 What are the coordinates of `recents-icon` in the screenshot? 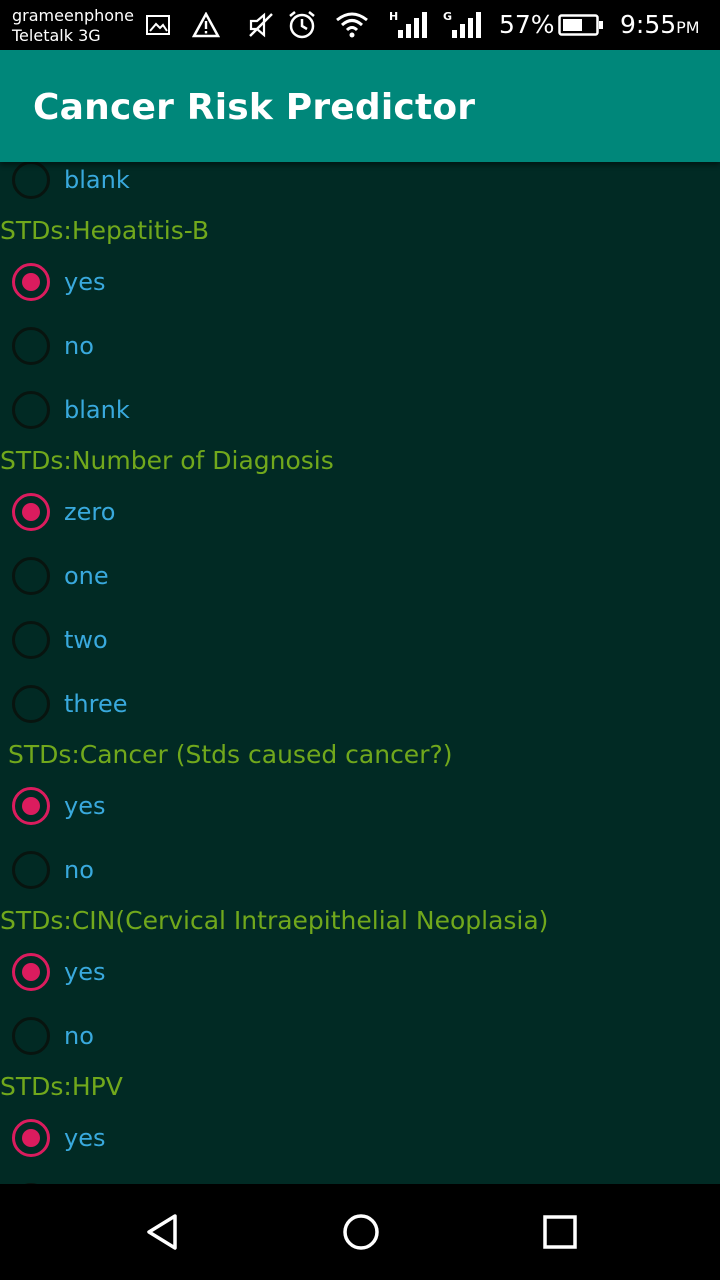 It's located at (560, 1232).